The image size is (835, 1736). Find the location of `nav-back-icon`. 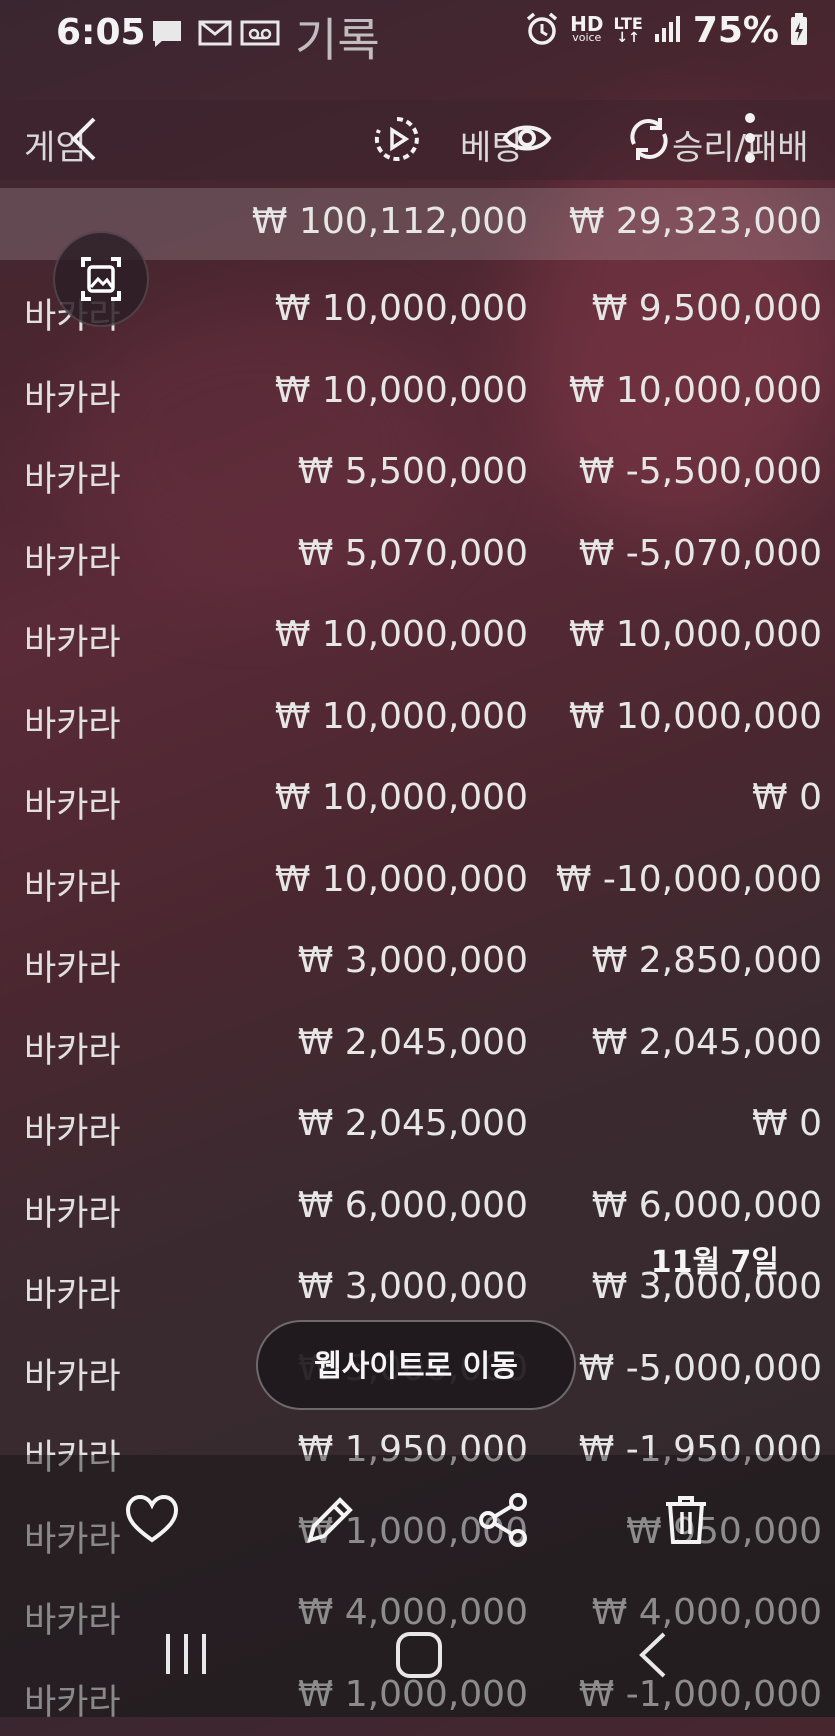

nav-back-icon is located at coordinates (654, 1655).